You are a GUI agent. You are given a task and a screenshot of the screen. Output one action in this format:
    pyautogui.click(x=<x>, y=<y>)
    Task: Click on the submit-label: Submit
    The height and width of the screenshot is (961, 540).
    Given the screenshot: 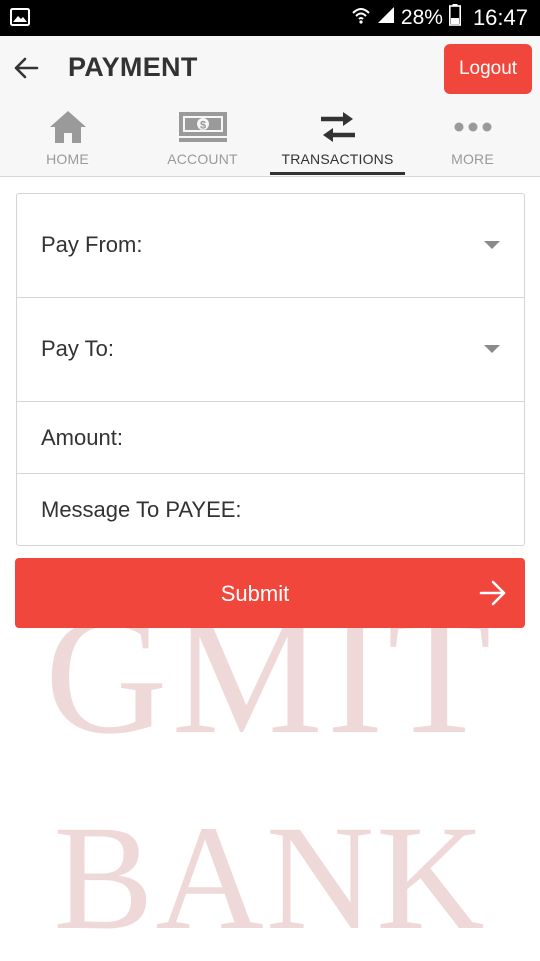 What is the action you would take?
    pyautogui.click(x=255, y=593)
    